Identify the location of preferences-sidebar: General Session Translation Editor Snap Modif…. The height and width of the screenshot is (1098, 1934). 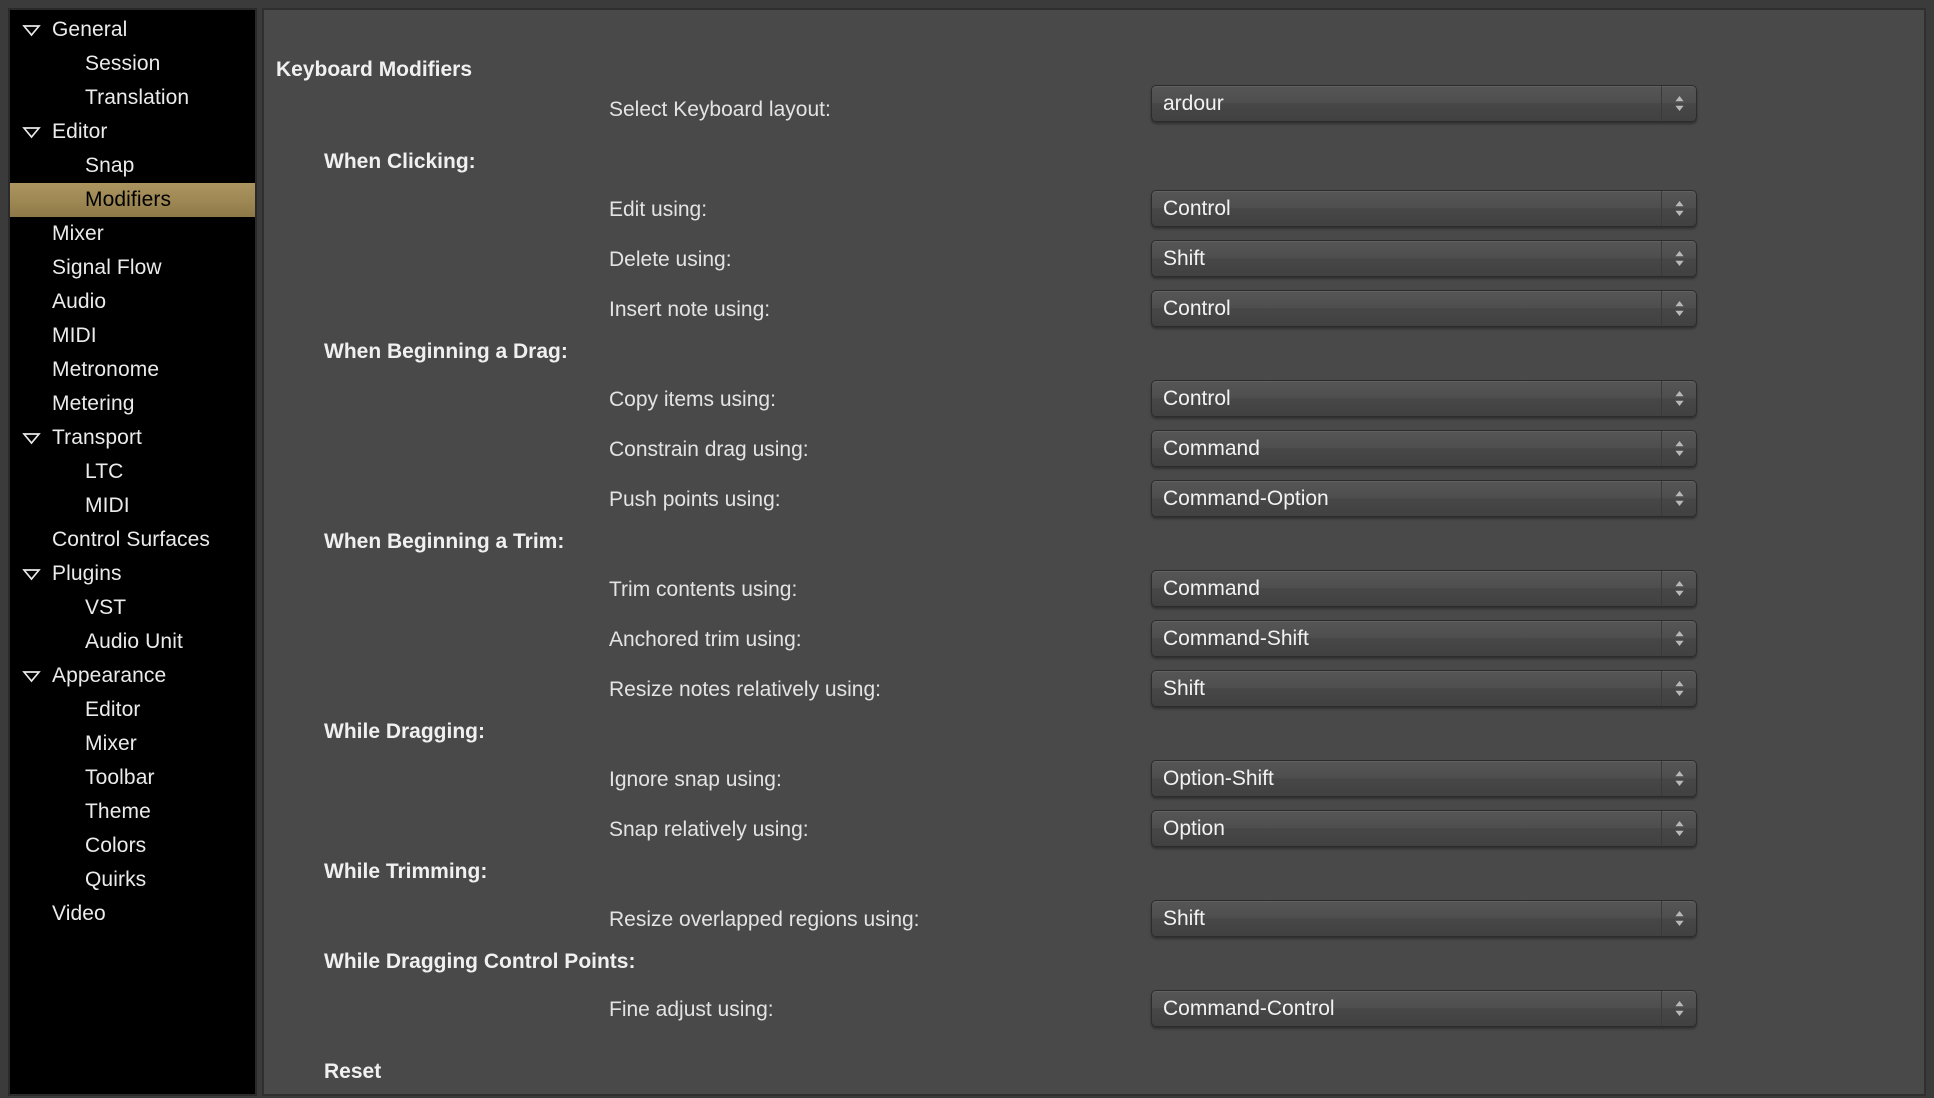
(132, 552).